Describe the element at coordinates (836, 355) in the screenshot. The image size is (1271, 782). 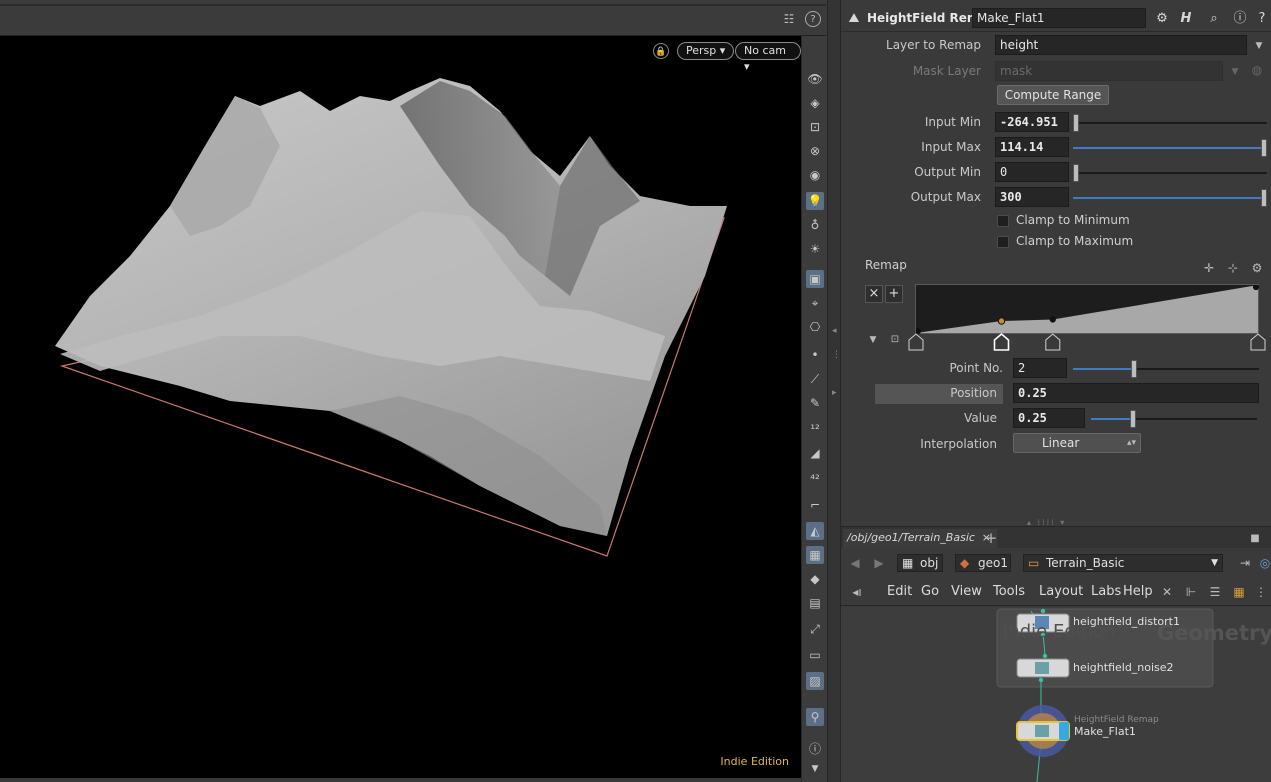
I see `splitter-grip-icon: ⋮` at that location.